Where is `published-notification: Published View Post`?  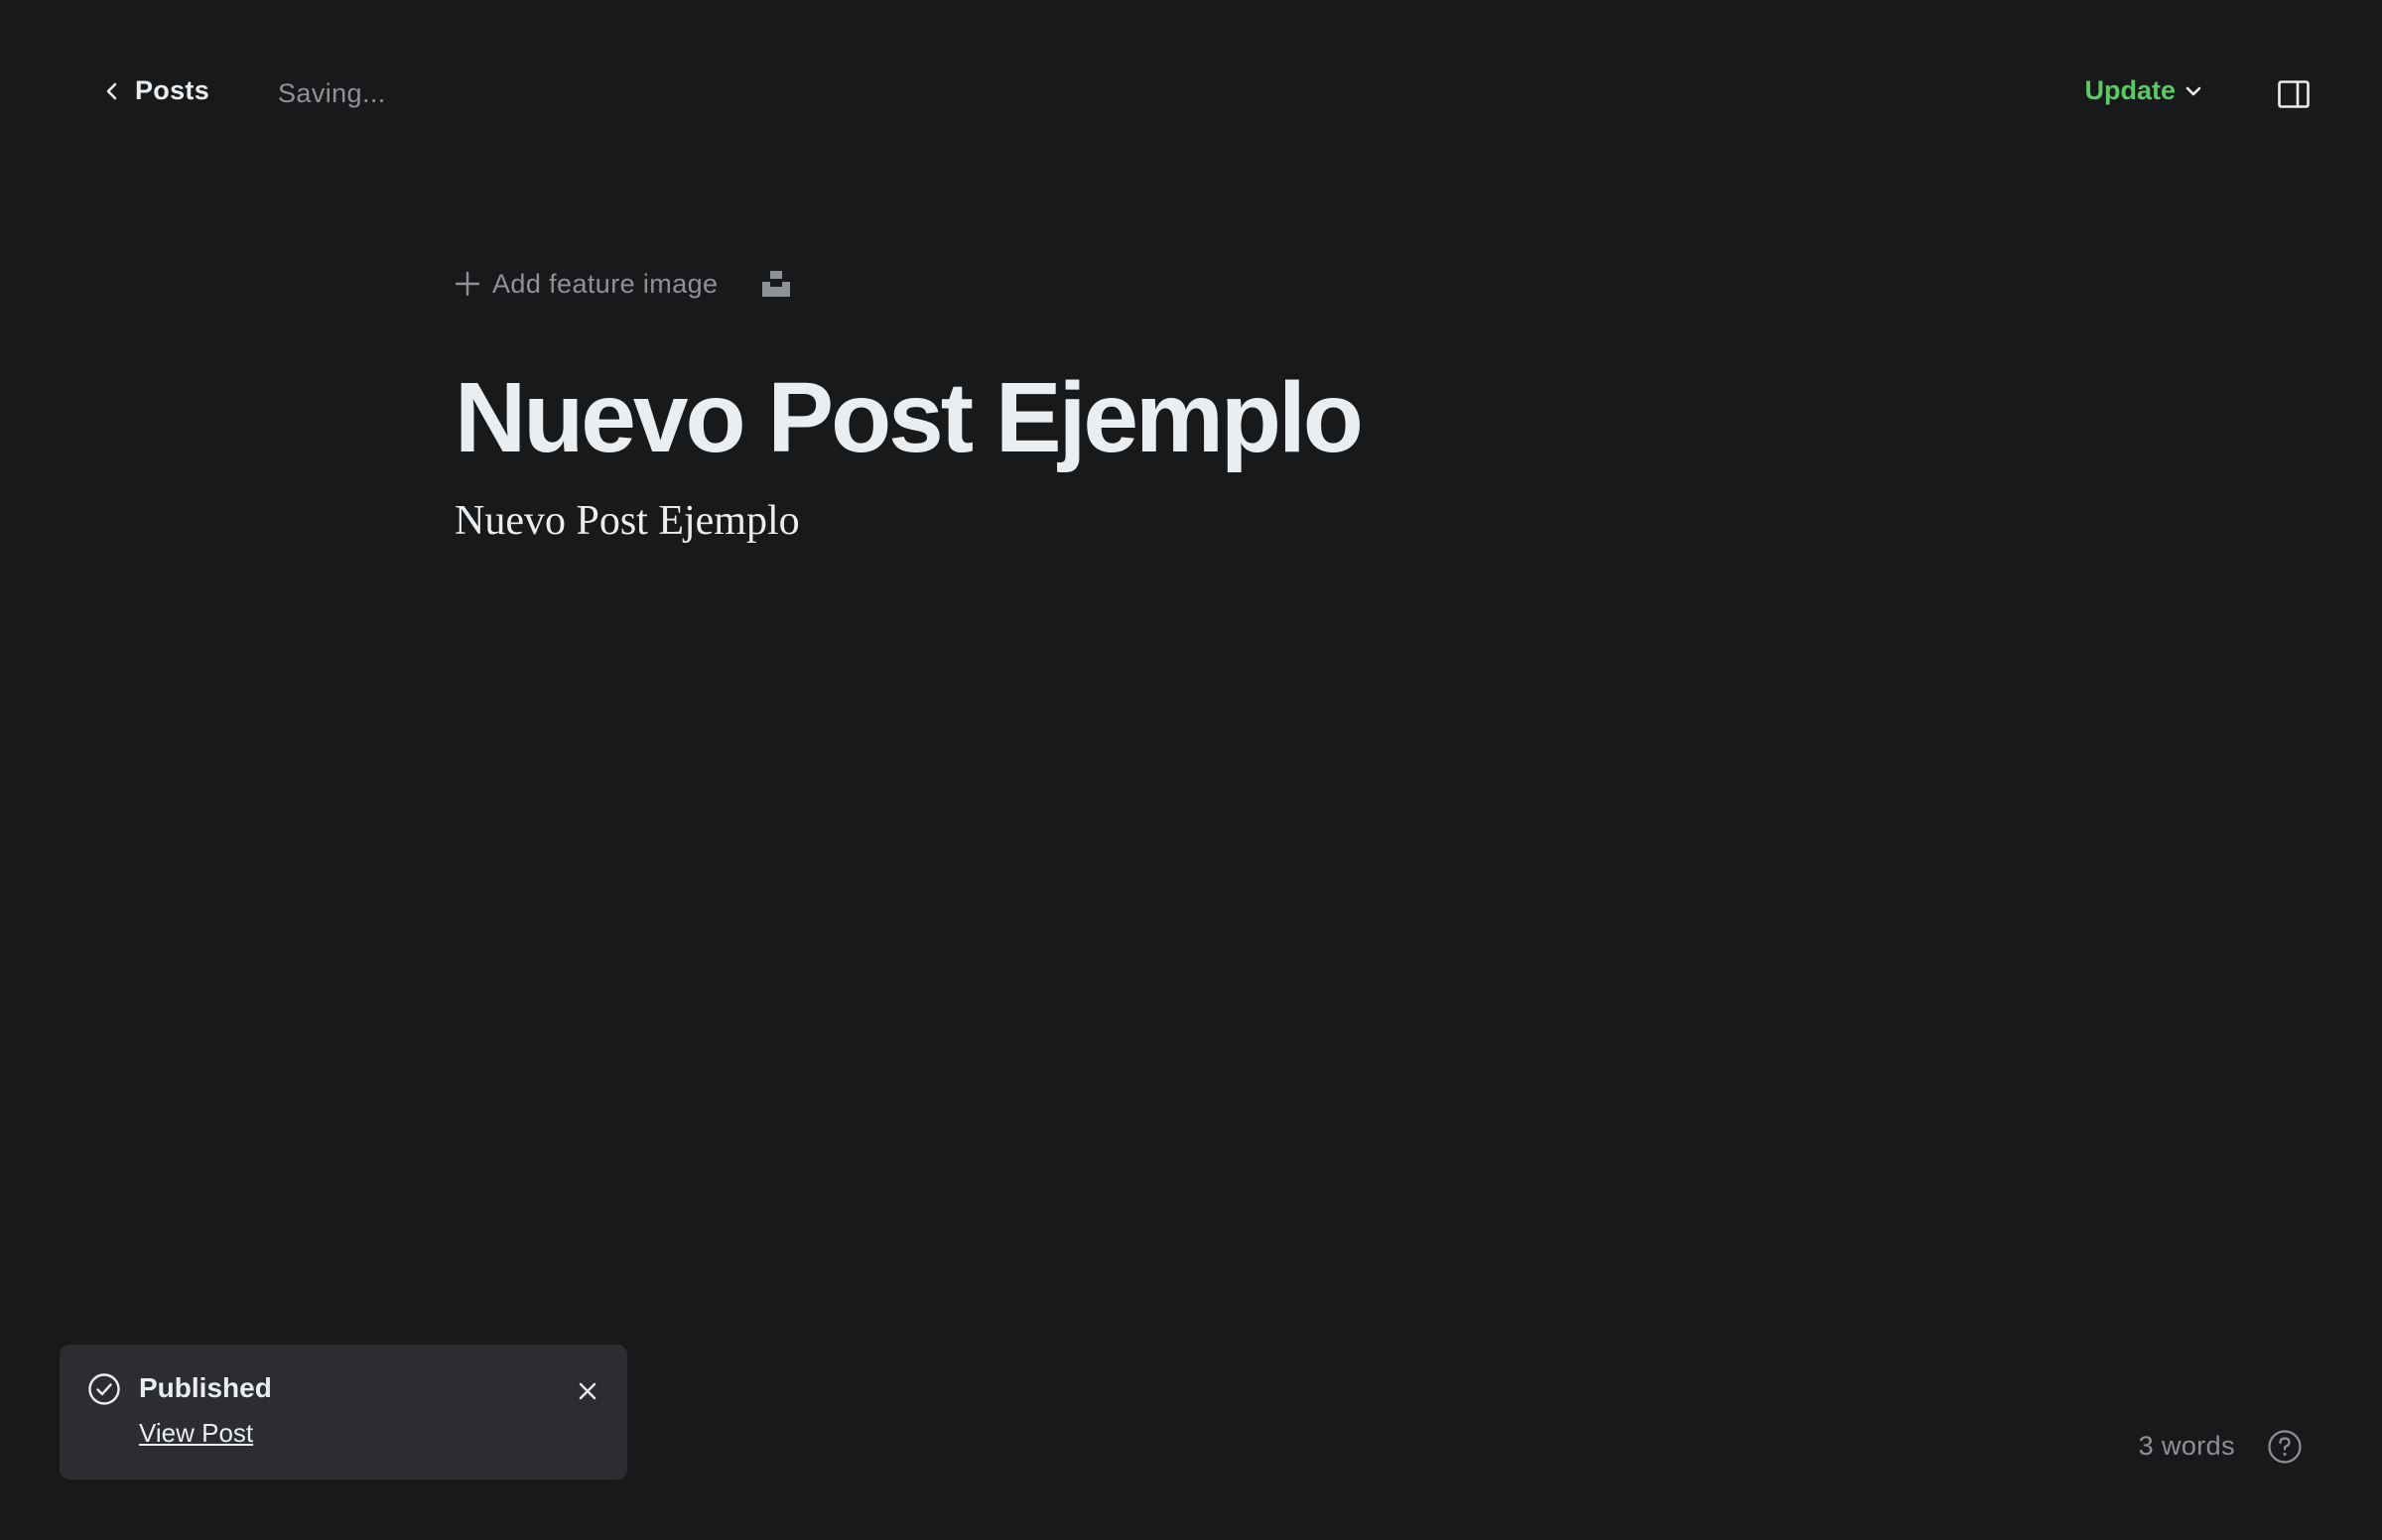 published-notification: Published View Post is located at coordinates (343, 1412).